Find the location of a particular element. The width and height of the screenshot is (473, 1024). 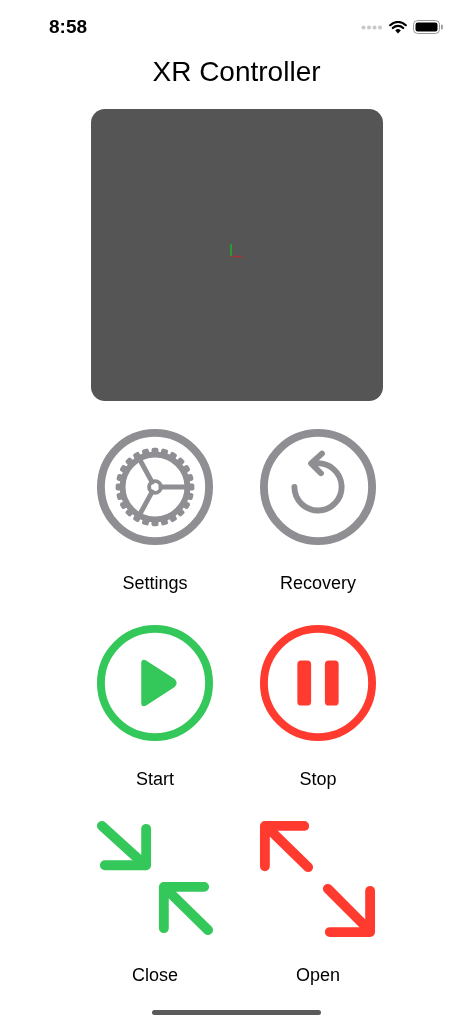

button-label: Stop is located at coordinates (318, 779).